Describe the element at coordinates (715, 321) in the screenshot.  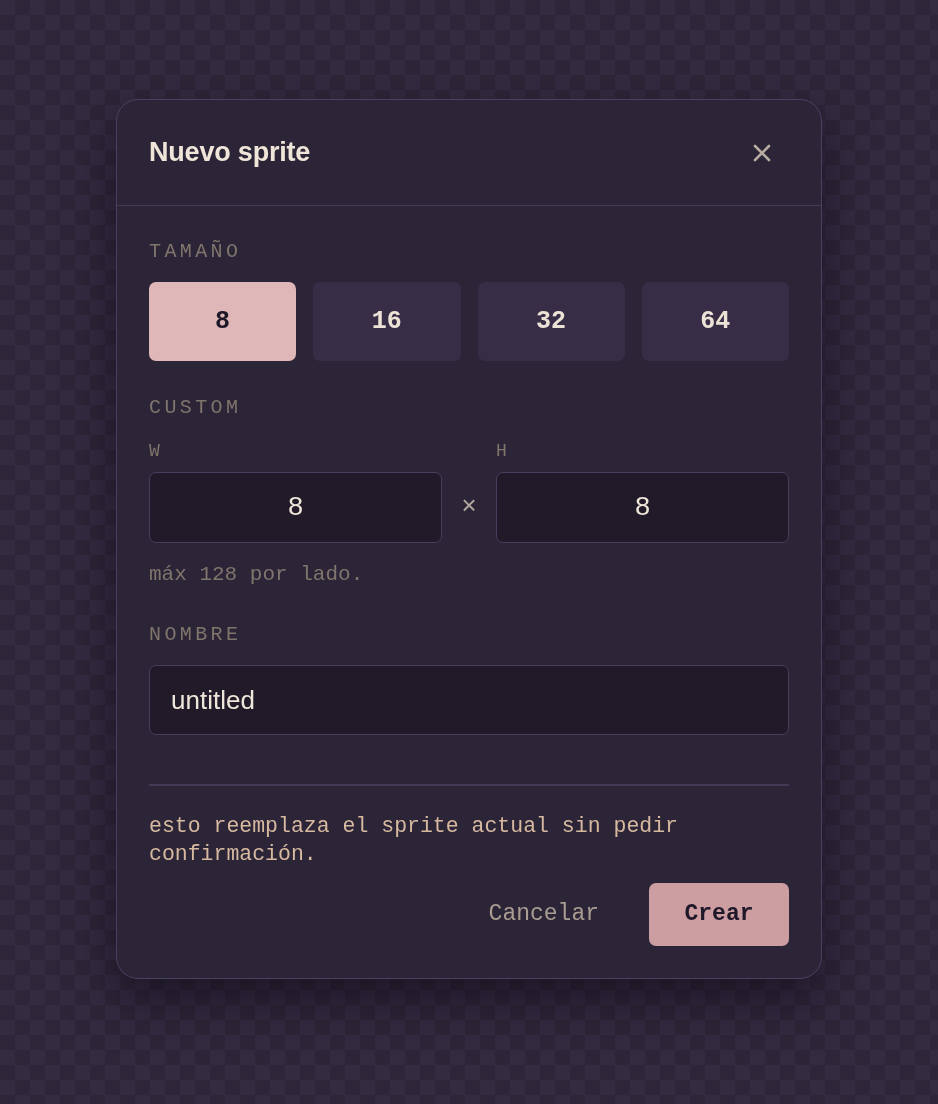
I see `size-option: 64` at that location.